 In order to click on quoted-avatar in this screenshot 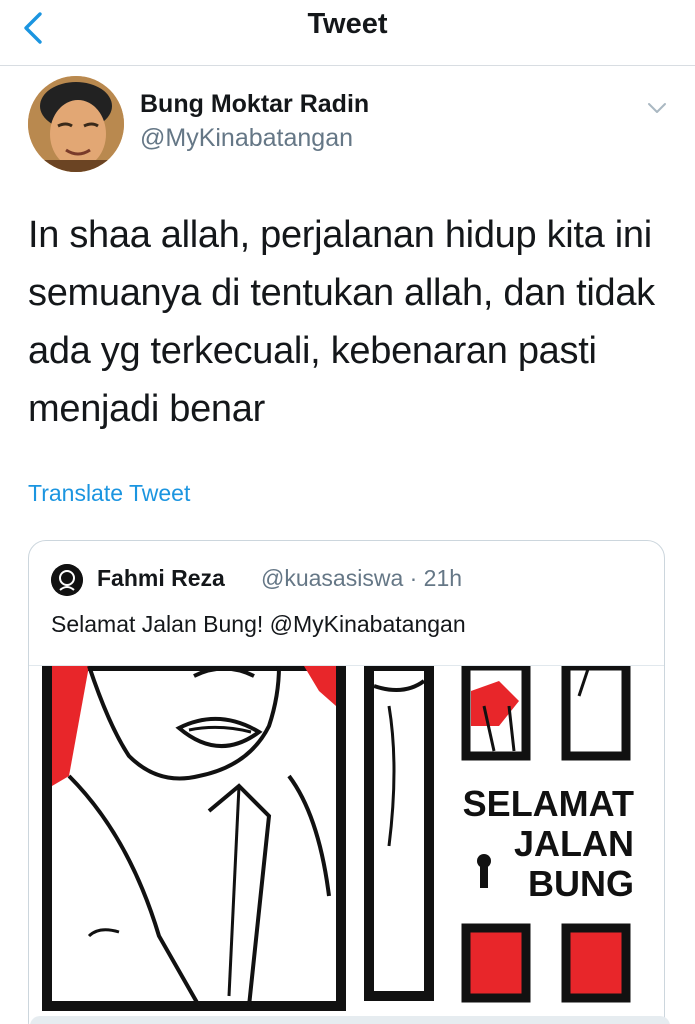, I will do `click(67, 580)`.